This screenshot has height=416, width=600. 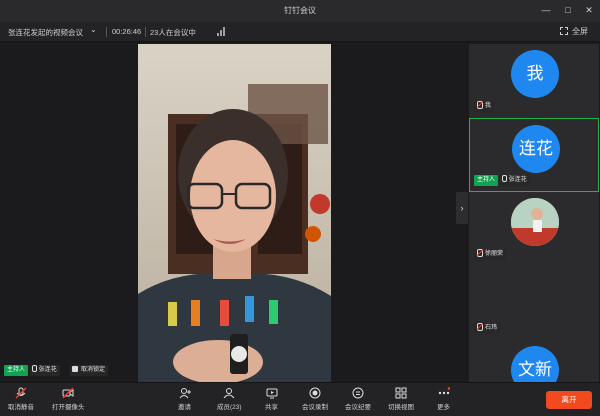 What do you see at coordinates (68, 393) in the screenshot?
I see `camera-off-icon` at bounding box center [68, 393].